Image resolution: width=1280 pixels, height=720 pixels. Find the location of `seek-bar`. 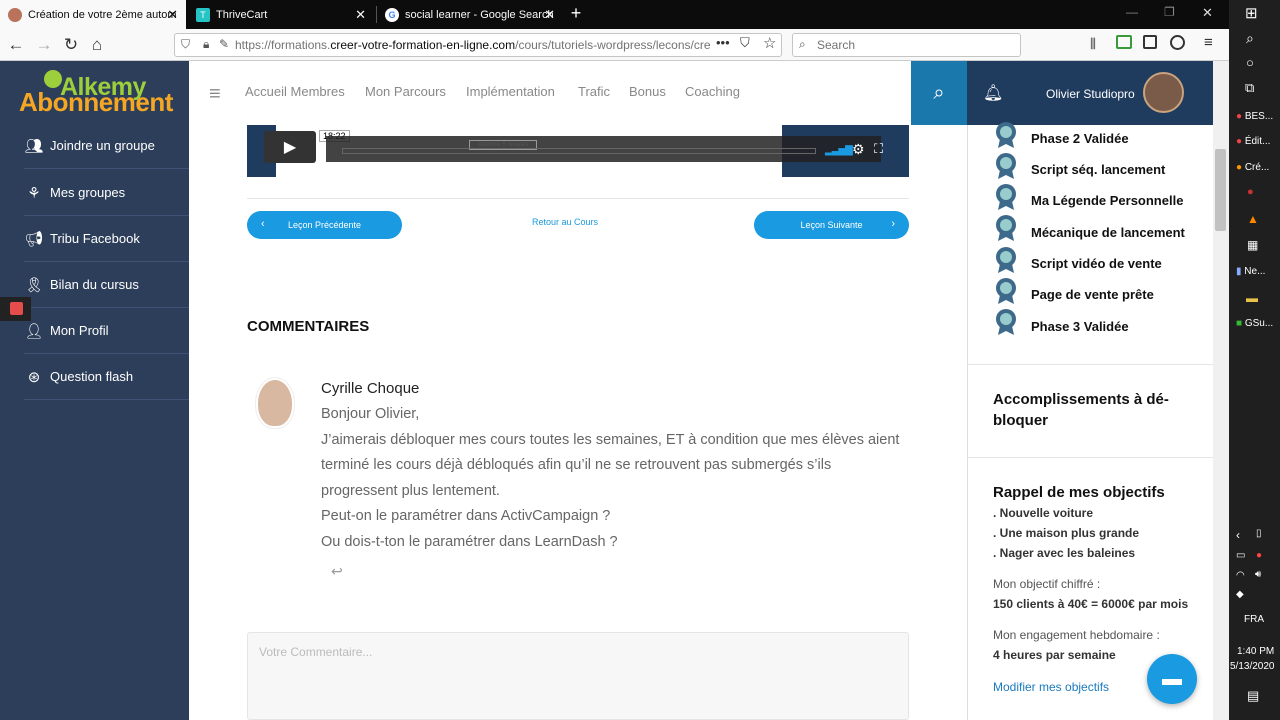

seek-bar is located at coordinates (579, 151).